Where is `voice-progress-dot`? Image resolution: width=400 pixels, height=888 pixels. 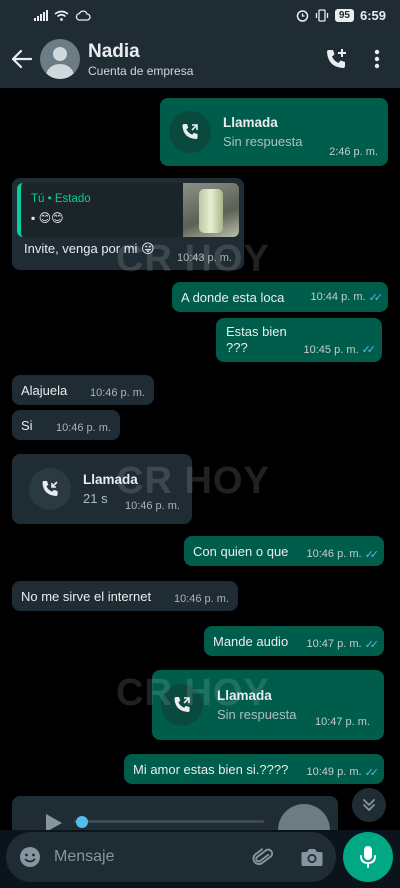
voice-progress-dot is located at coordinates (82, 822).